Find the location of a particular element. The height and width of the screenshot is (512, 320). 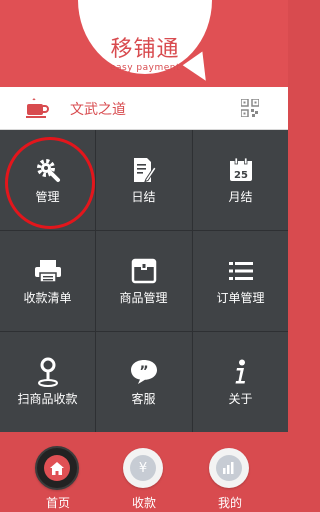

menu-item-customer-service: ” 客服 is located at coordinates (143, 382).